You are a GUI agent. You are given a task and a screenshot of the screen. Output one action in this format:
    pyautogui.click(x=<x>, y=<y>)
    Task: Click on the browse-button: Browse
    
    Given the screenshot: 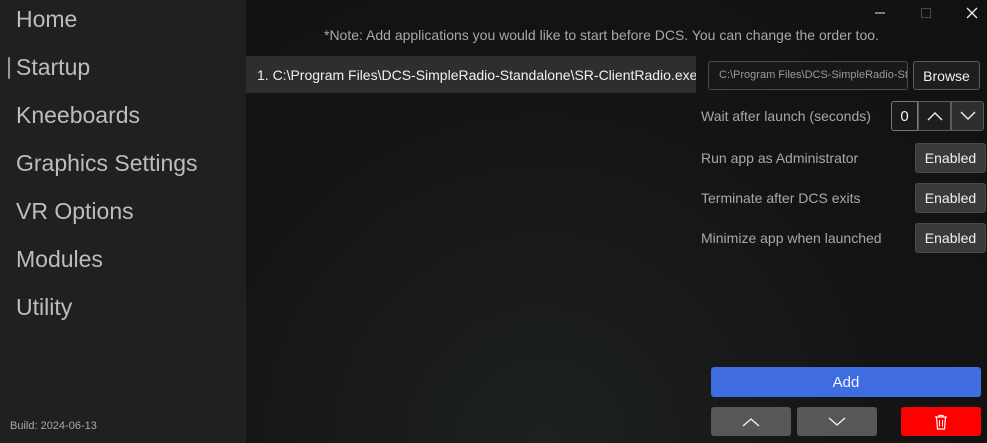 What is the action you would take?
    pyautogui.click(x=946, y=75)
    